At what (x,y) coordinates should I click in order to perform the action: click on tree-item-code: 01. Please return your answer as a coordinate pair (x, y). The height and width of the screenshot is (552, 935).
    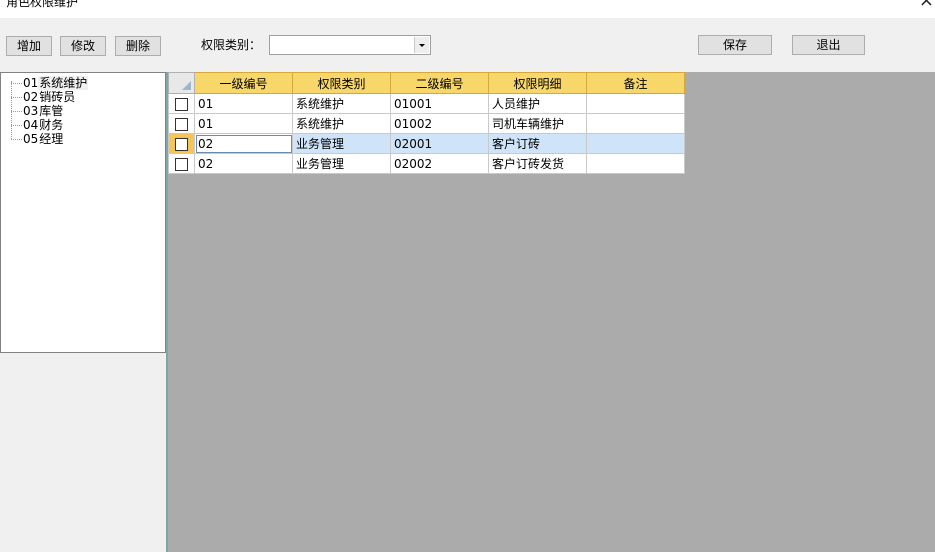
    Looking at the image, I should click on (31, 83).